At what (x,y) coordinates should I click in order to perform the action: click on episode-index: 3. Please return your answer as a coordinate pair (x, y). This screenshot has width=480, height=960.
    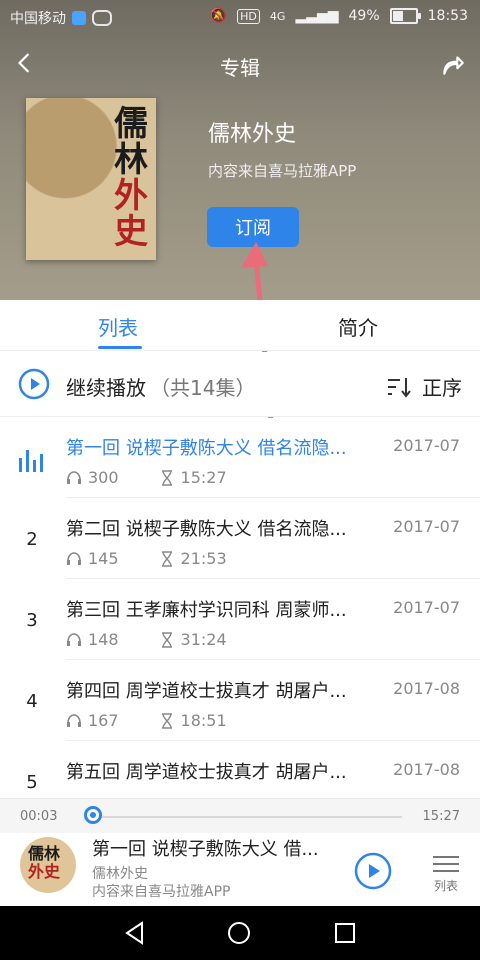
    Looking at the image, I should click on (32, 620).